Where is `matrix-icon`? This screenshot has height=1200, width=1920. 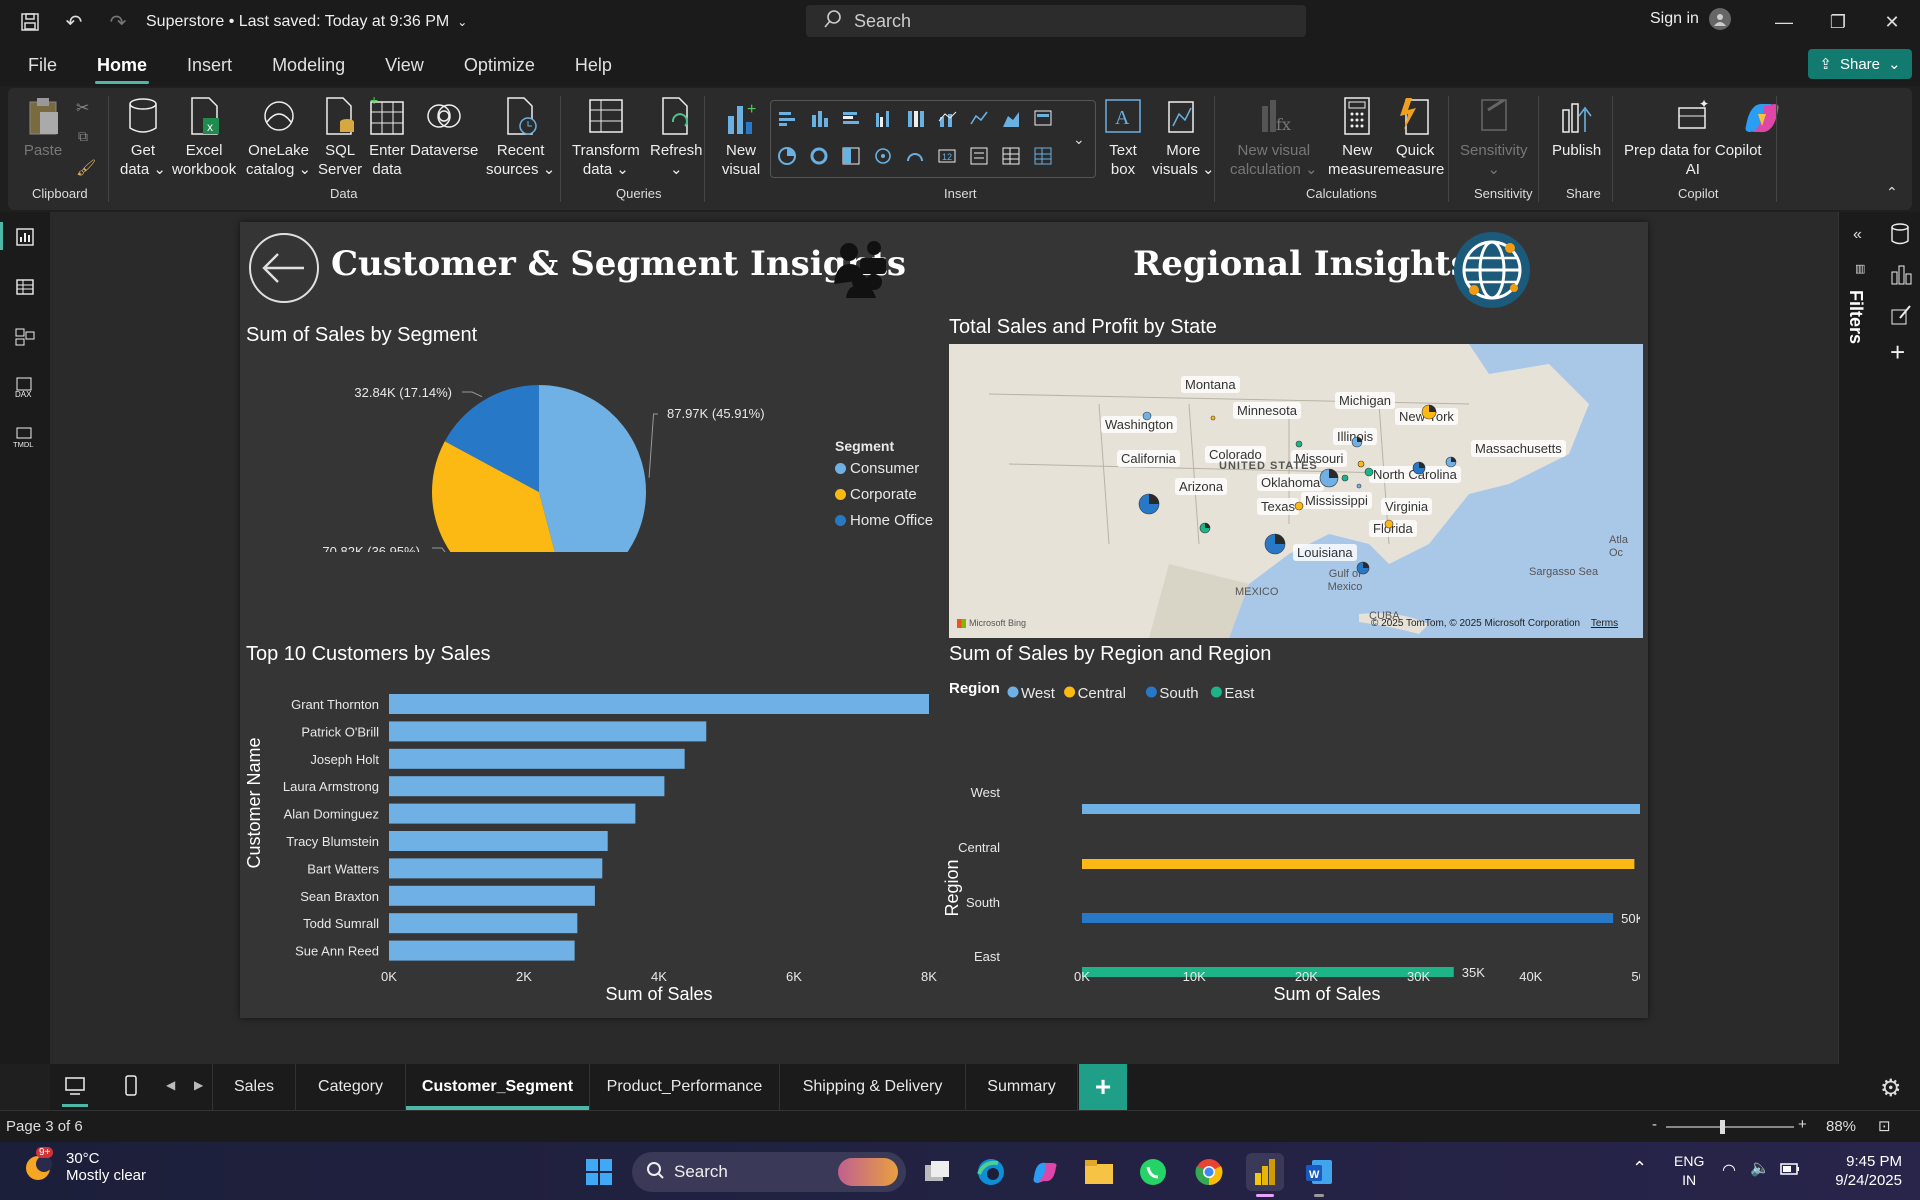
matrix-icon is located at coordinates (1043, 156).